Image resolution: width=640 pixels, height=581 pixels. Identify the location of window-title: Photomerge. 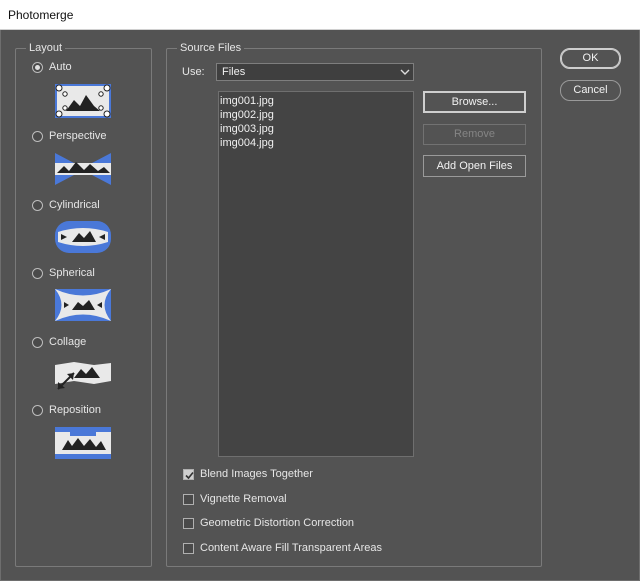
(41, 15).